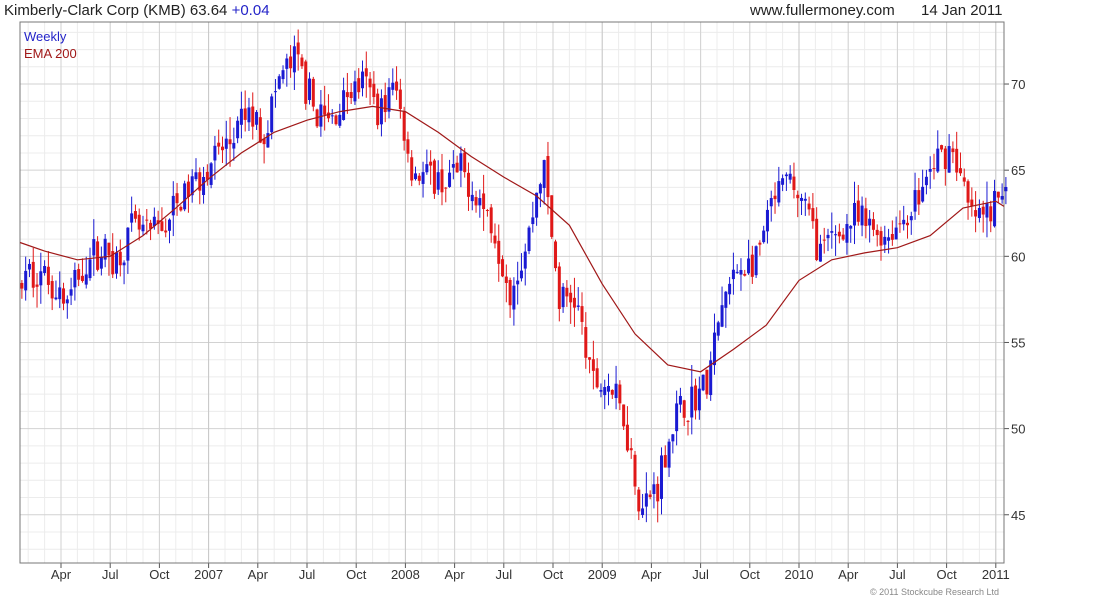 The height and width of the screenshot is (600, 1100). Describe the element at coordinates (50, 53) in the screenshot. I see `legend-ema: EMA 200` at that location.